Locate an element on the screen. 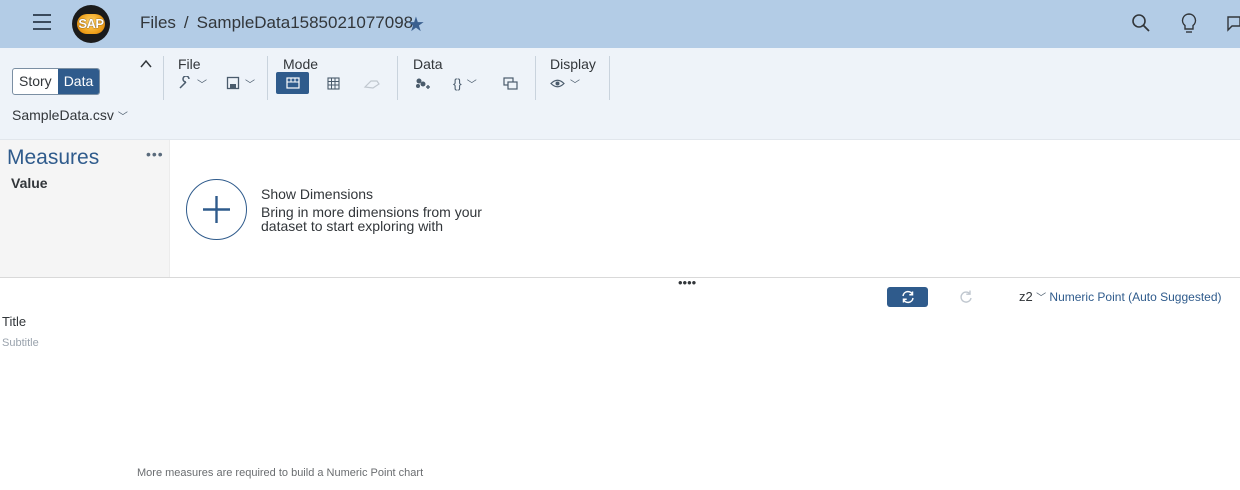 The height and width of the screenshot is (490, 1240). menu-icon is located at coordinates (42, 24).